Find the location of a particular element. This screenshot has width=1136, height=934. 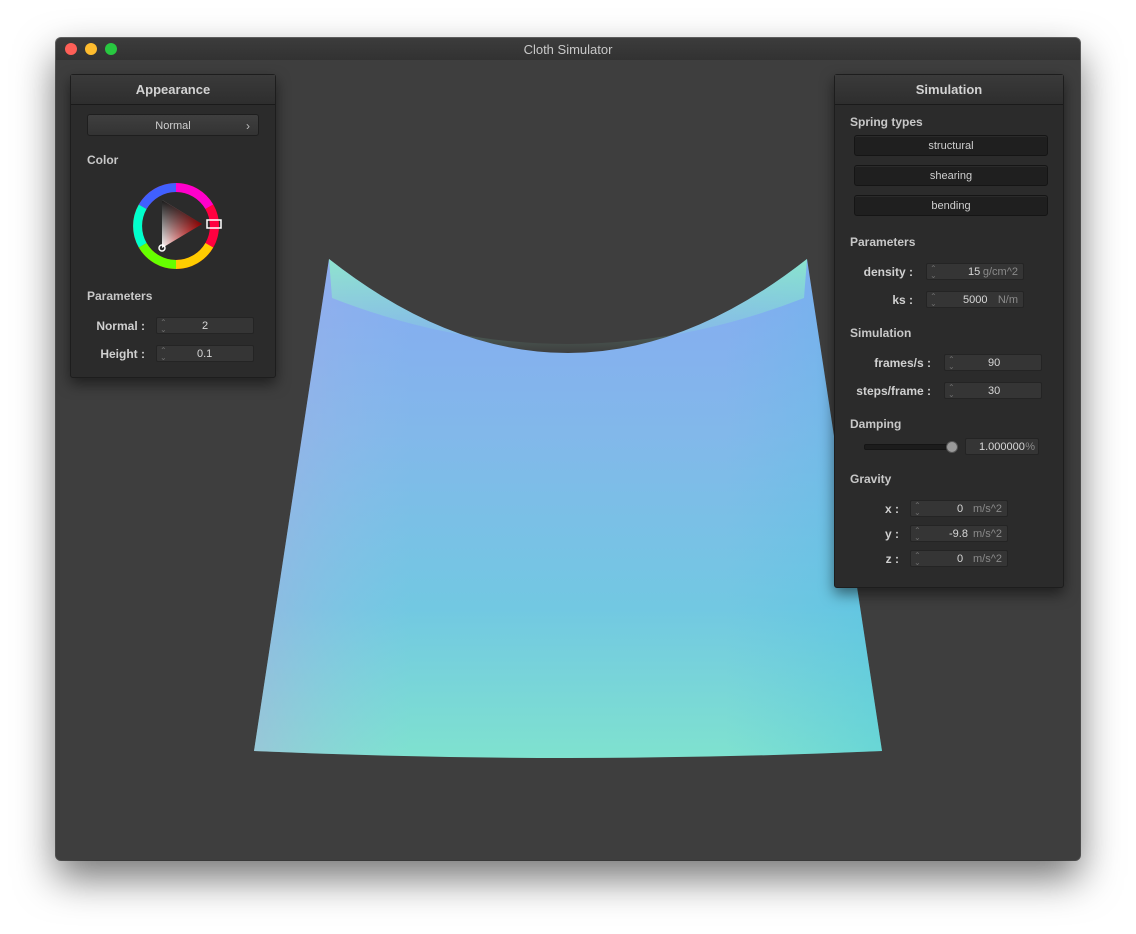

gravity-y-value: -9.8 is located at coordinates (958, 534).